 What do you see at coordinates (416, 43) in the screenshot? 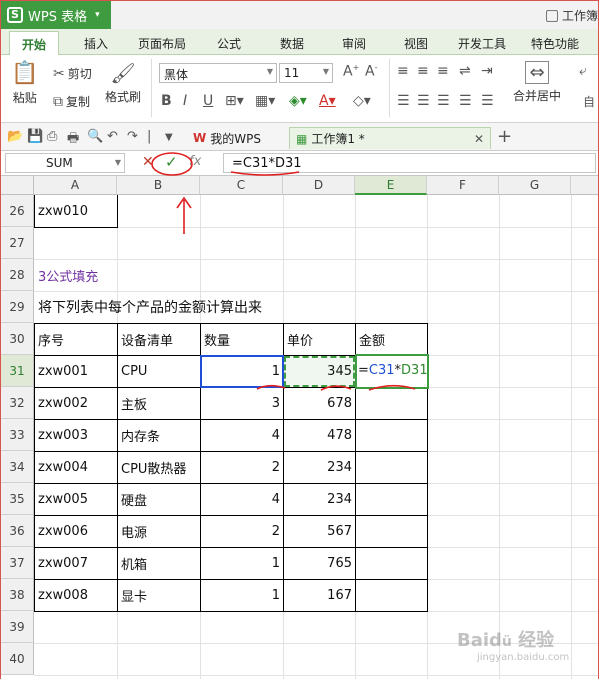
I see `tab-view: 视图` at bounding box center [416, 43].